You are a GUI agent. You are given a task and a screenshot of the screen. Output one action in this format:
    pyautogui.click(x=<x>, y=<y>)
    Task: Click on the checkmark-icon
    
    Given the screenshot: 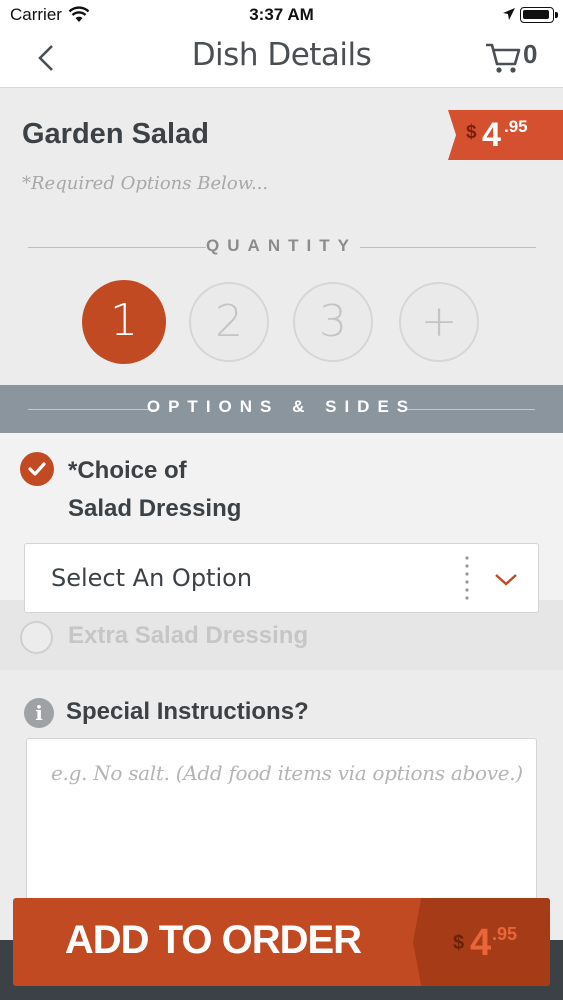 What is the action you would take?
    pyautogui.click(x=37, y=469)
    